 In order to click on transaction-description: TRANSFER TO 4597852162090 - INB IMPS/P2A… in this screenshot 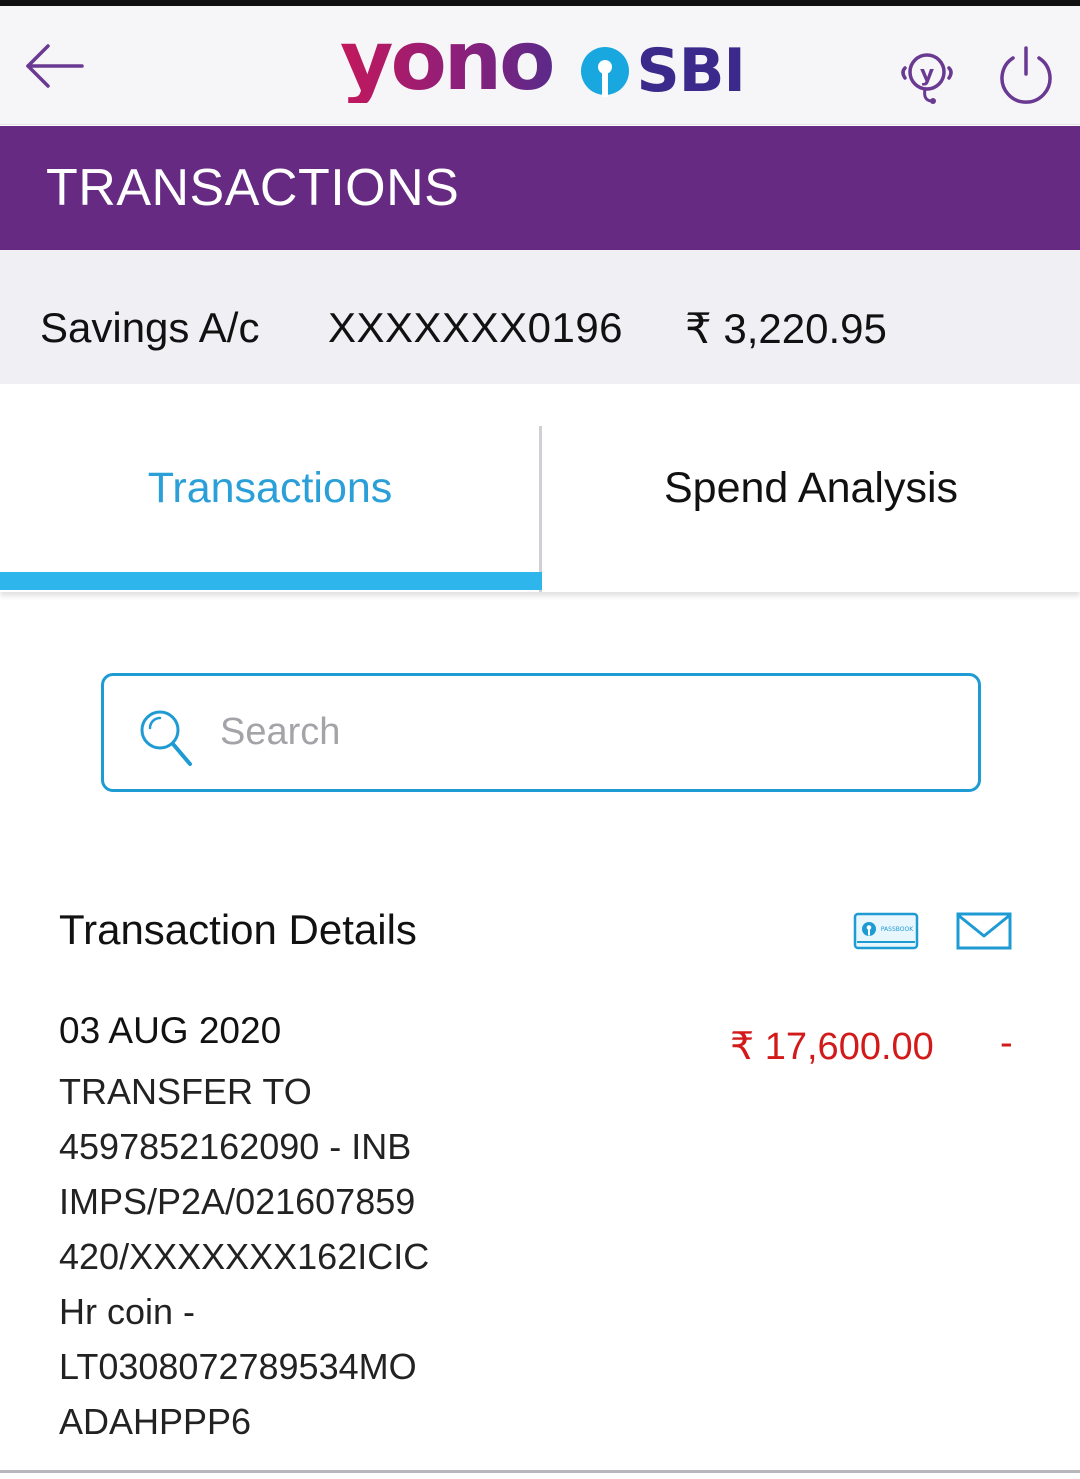, I will do `click(244, 1256)`.